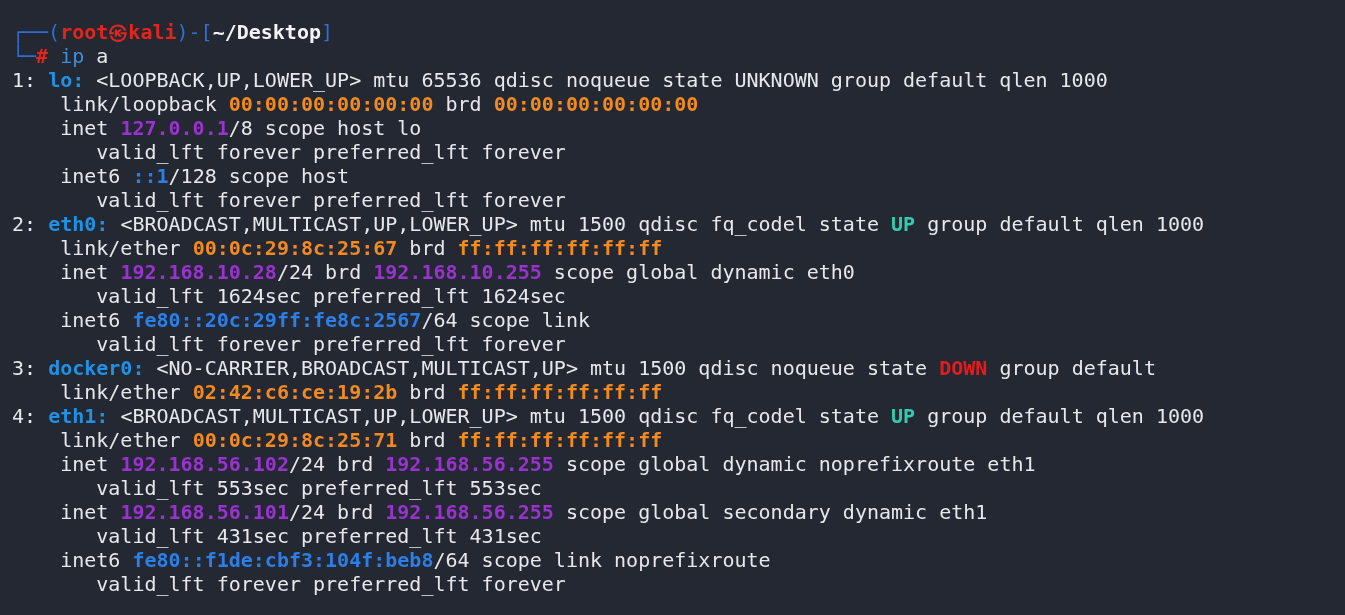  Describe the element at coordinates (547, 464) in the screenshot. I see `terminal-line: inet 192.168.56.102/24 brd 192.168.56.255 scope global dynamic noprefixroute eth1` at that location.